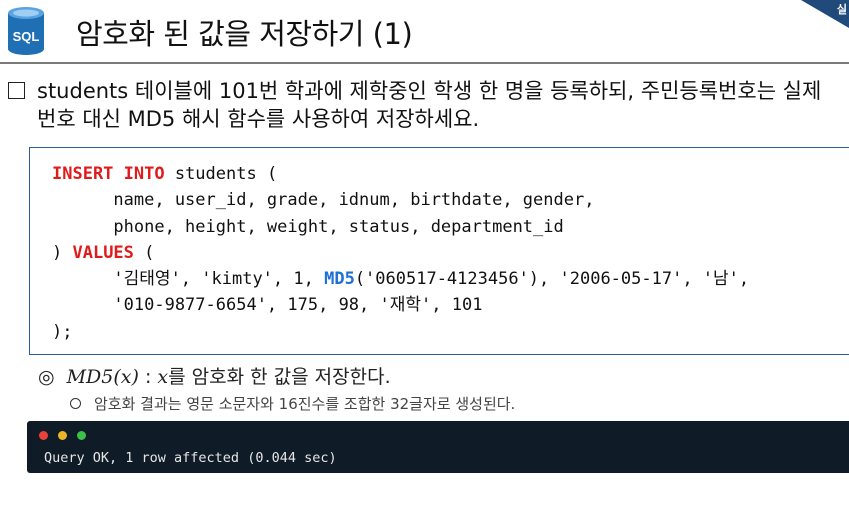 The height and width of the screenshot is (527, 849). I want to click on corner-tab-label: 실, so click(841, 9).